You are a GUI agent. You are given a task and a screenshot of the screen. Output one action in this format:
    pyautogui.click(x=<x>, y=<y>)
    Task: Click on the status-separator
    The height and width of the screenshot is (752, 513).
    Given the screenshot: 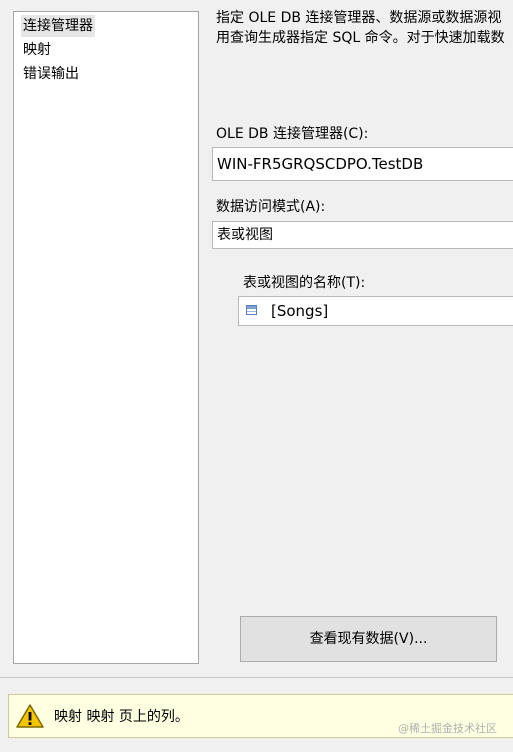 What is the action you would take?
    pyautogui.click(x=256, y=677)
    